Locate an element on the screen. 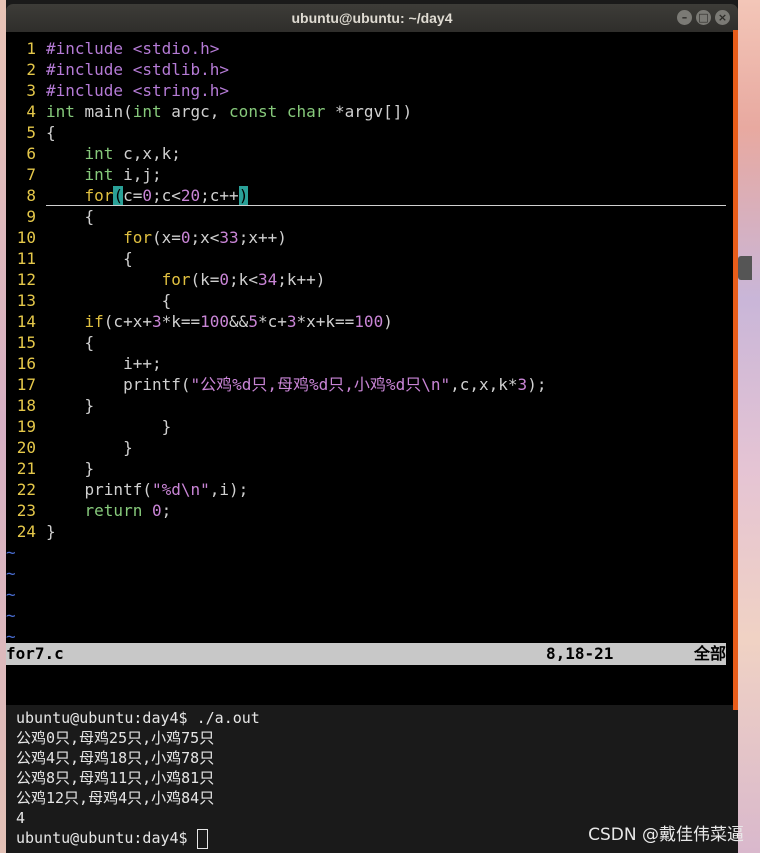 The image size is (760, 853). code-token: ;x< is located at coordinates (205, 237).